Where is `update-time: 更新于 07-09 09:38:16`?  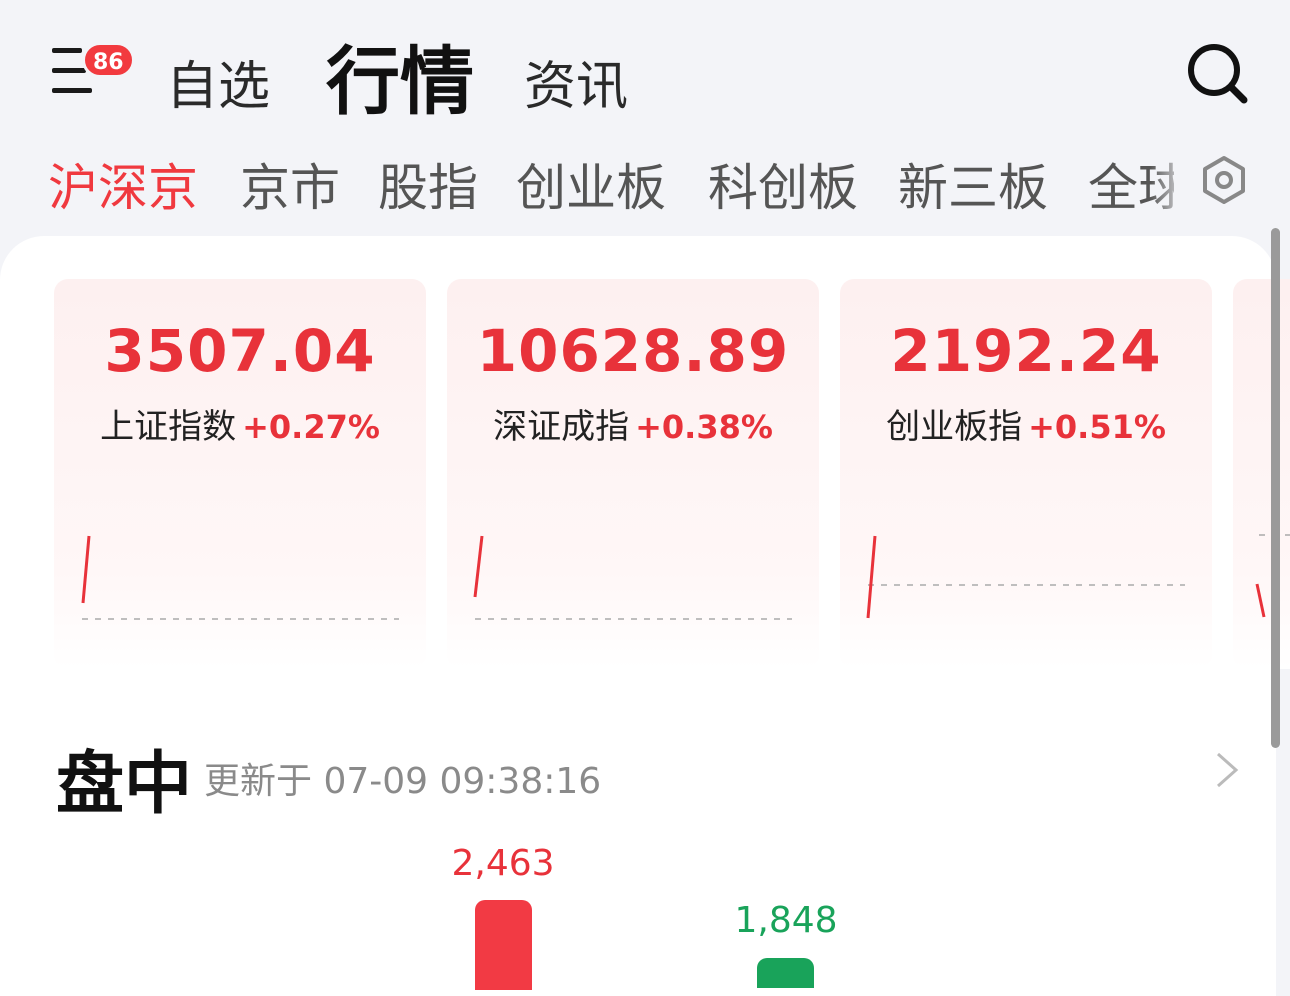
update-time: 更新于 07-09 09:38:16 is located at coordinates (403, 781).